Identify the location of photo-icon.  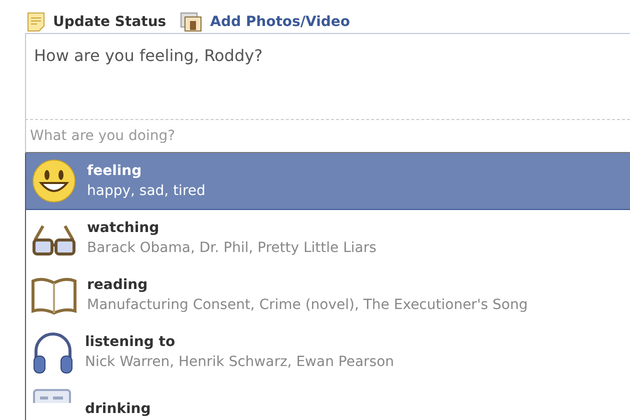
(191, 22).